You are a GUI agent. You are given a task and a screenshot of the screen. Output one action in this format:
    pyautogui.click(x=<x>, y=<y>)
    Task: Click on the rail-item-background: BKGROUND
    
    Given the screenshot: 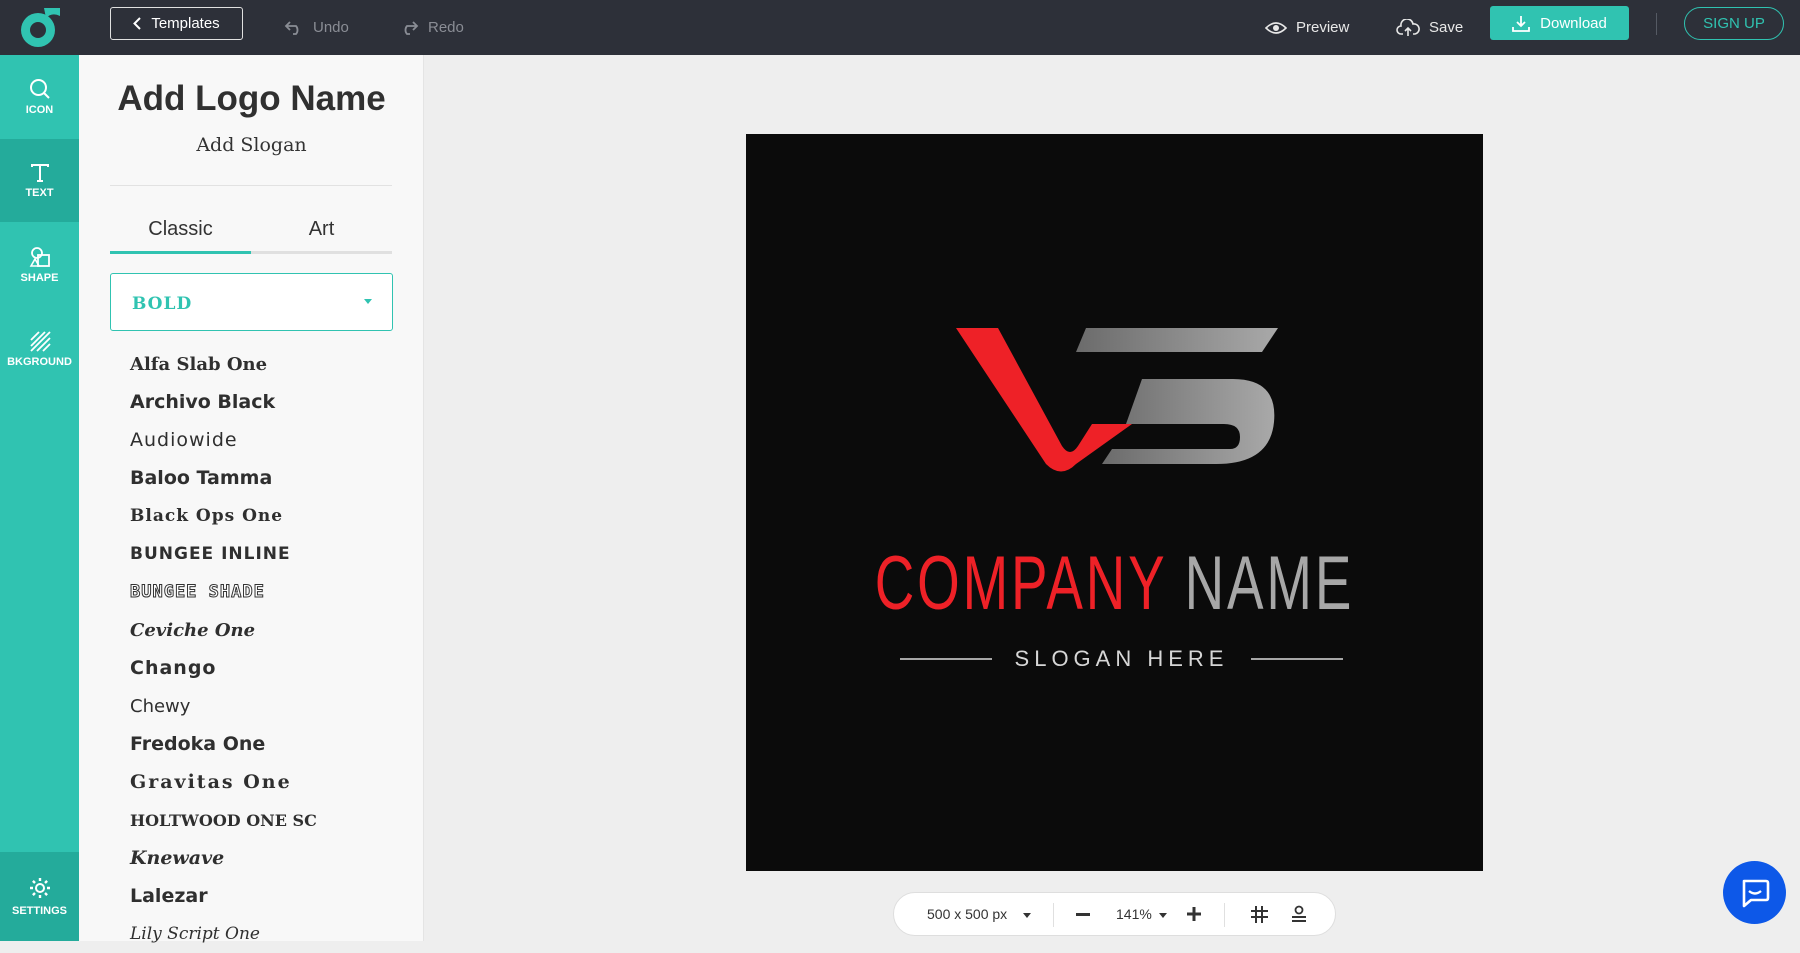 What is the action you would take?
    pyautogui.click(x=39, y=348)
    